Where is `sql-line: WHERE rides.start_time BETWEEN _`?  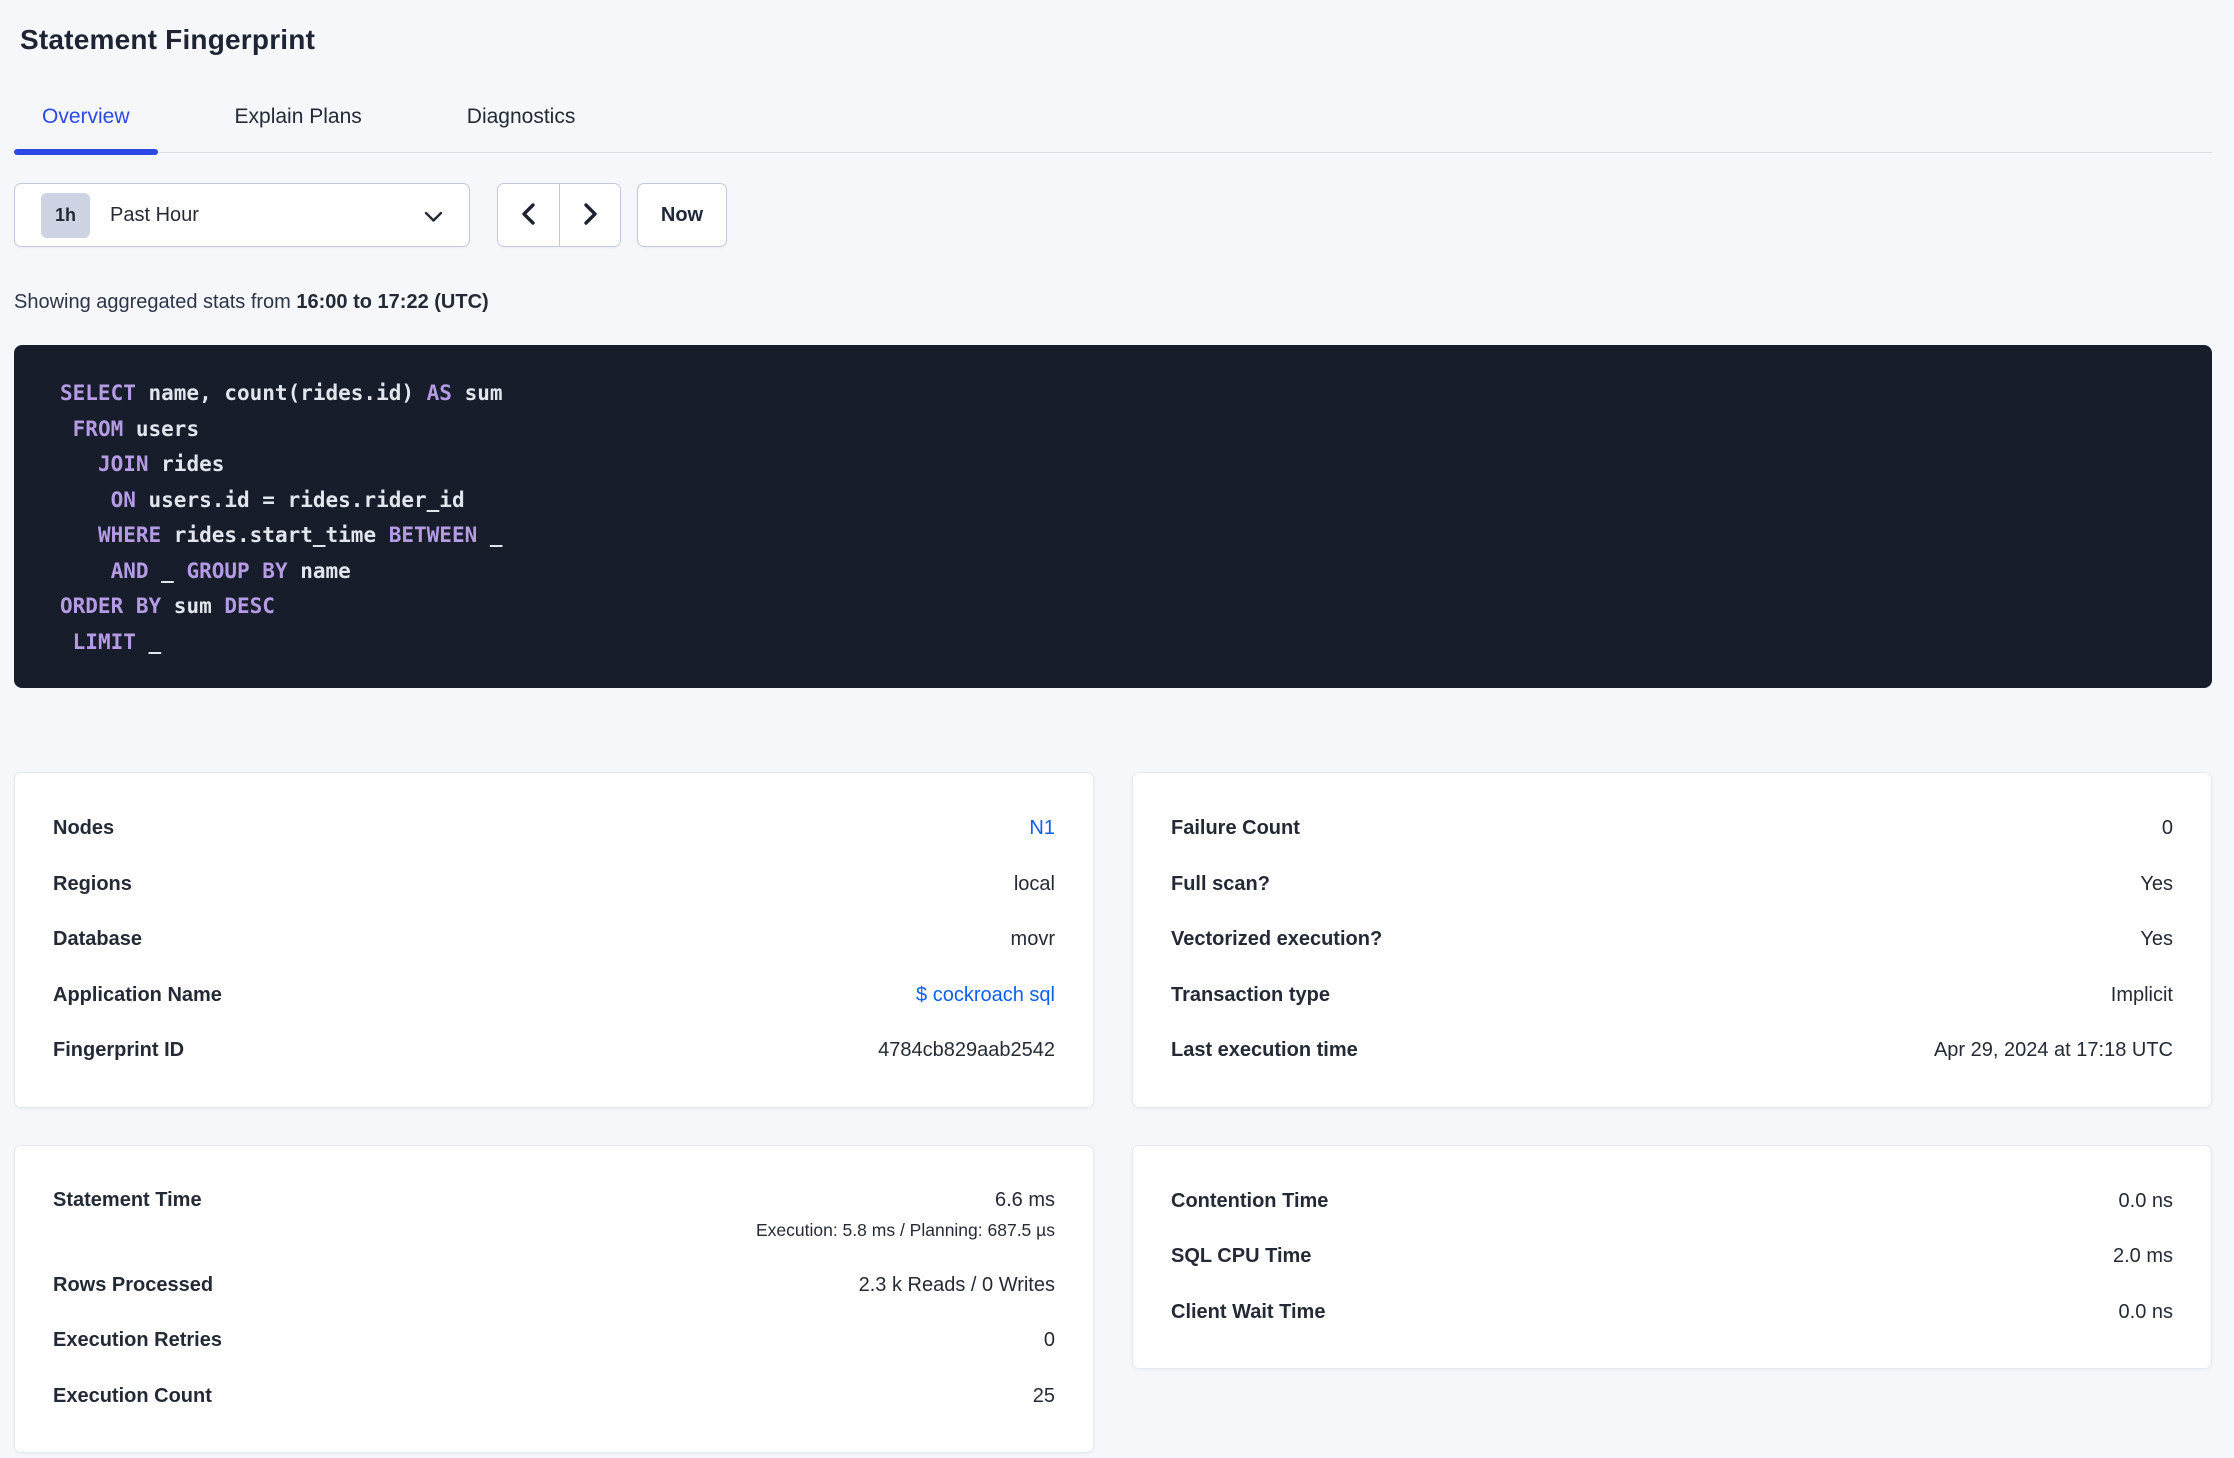 sql-line: WHERE rides.start_time BETWEEN _ is located at coordinates (1113, 536).